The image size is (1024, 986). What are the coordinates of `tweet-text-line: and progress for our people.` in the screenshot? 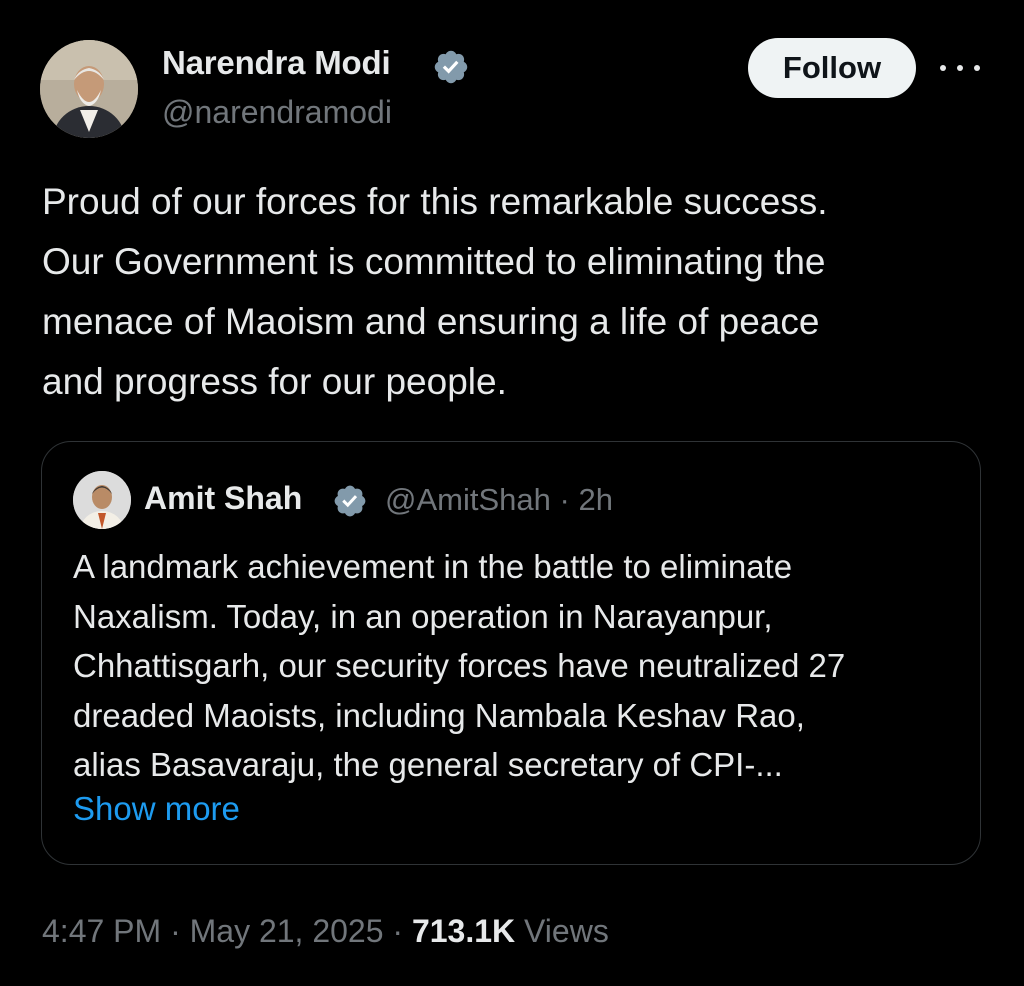 It's located at (274, 381).